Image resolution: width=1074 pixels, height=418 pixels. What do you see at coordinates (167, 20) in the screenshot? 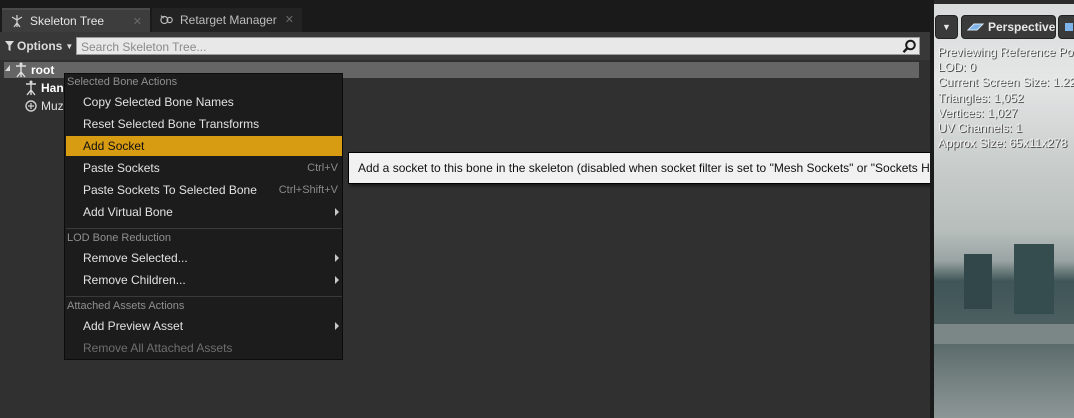
I see `retarget-icon` at bounding box center [167, 20].